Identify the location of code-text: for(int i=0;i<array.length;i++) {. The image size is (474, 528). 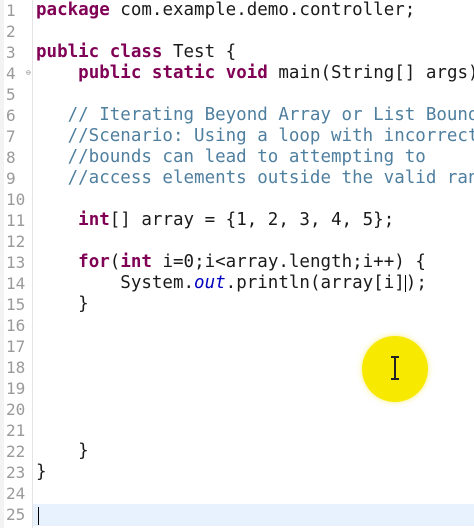
(231, 262).